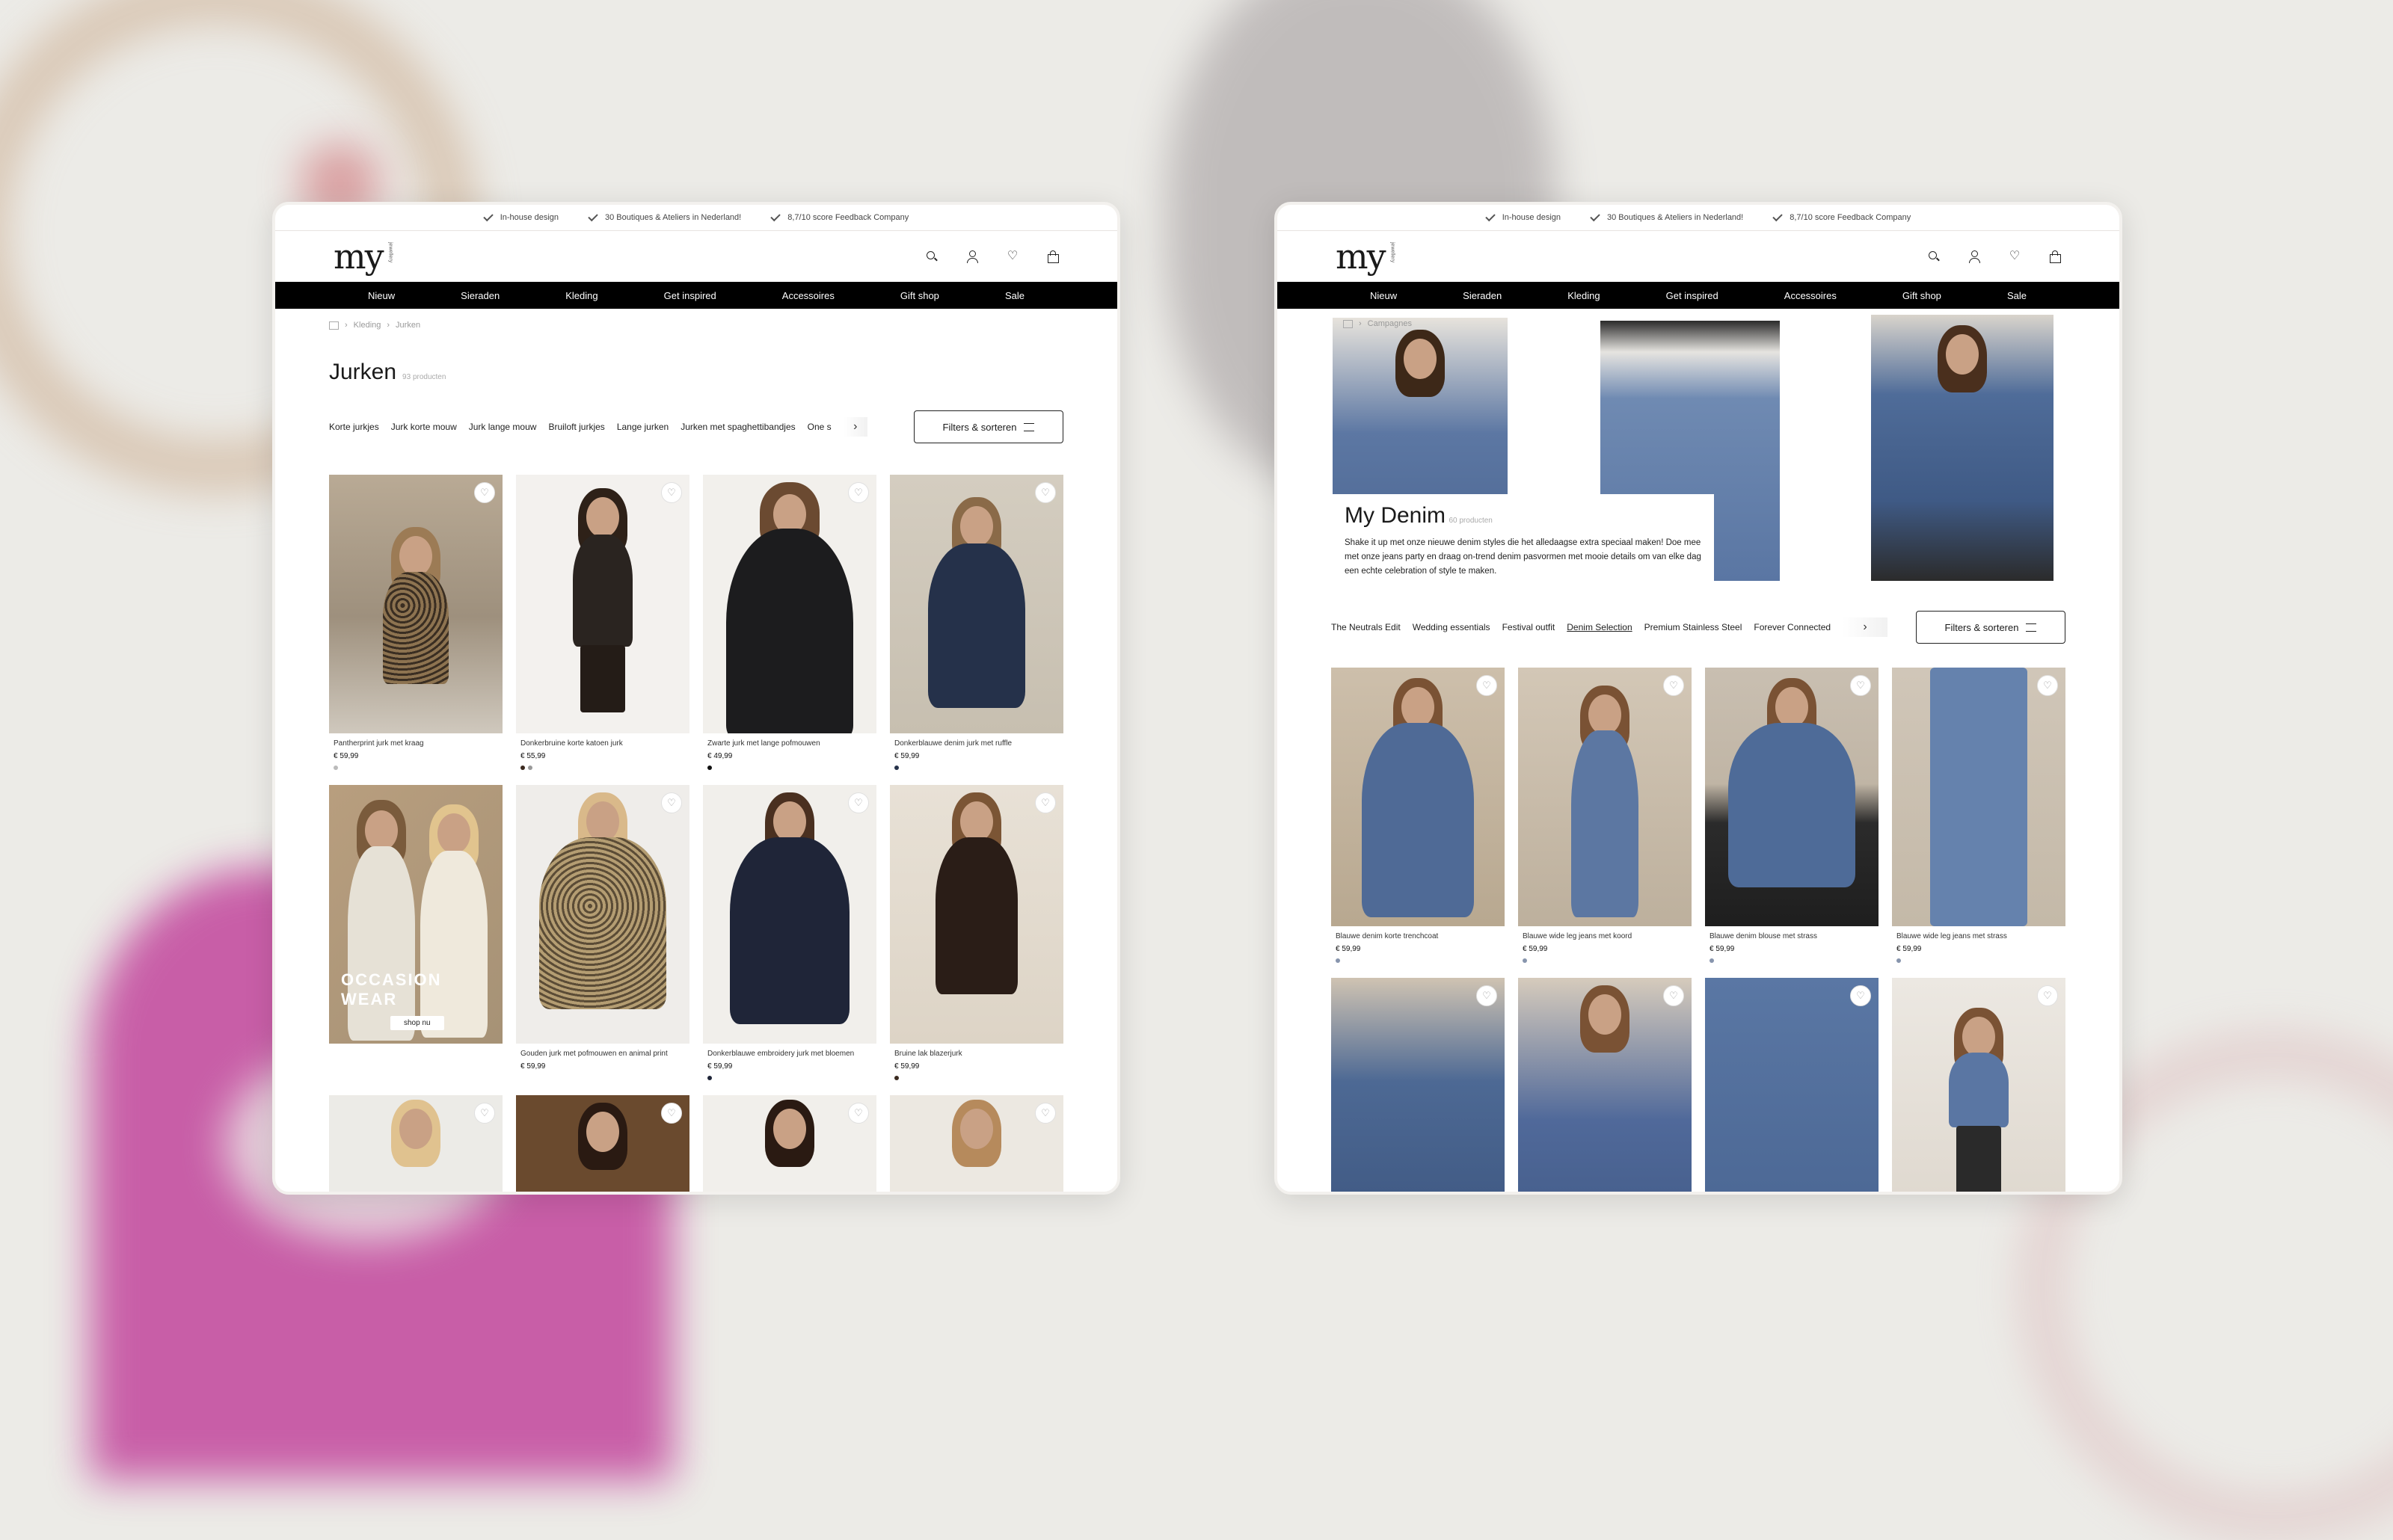 This screenshot has width=2393, height=1540. What do you see at coordinates (820, 427) in the screenshot?
I see `chip-one-shoulder: One s` at bounding box center [820, 427].